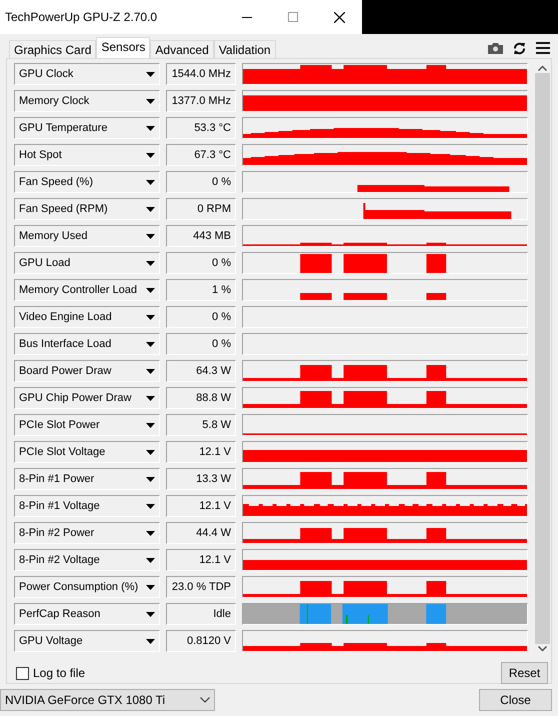  What do you see at coordinates (87, 155) in the screenshot?
I see `sensor-selector: Hot Spot` at bounding box center [87, 155].